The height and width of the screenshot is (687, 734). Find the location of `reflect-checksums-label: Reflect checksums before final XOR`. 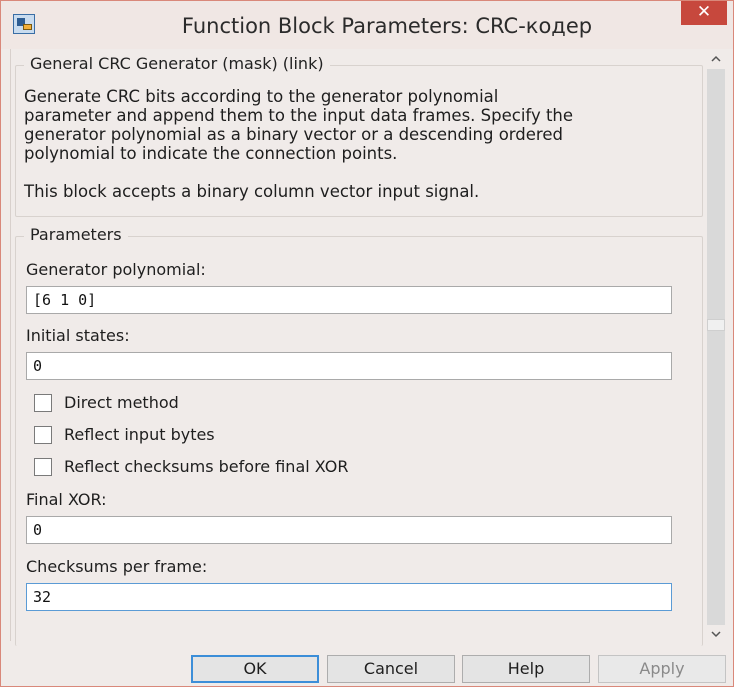

reflect-checksums-label: Reflect checksums before final XOR is located at coordinates (206, 466).